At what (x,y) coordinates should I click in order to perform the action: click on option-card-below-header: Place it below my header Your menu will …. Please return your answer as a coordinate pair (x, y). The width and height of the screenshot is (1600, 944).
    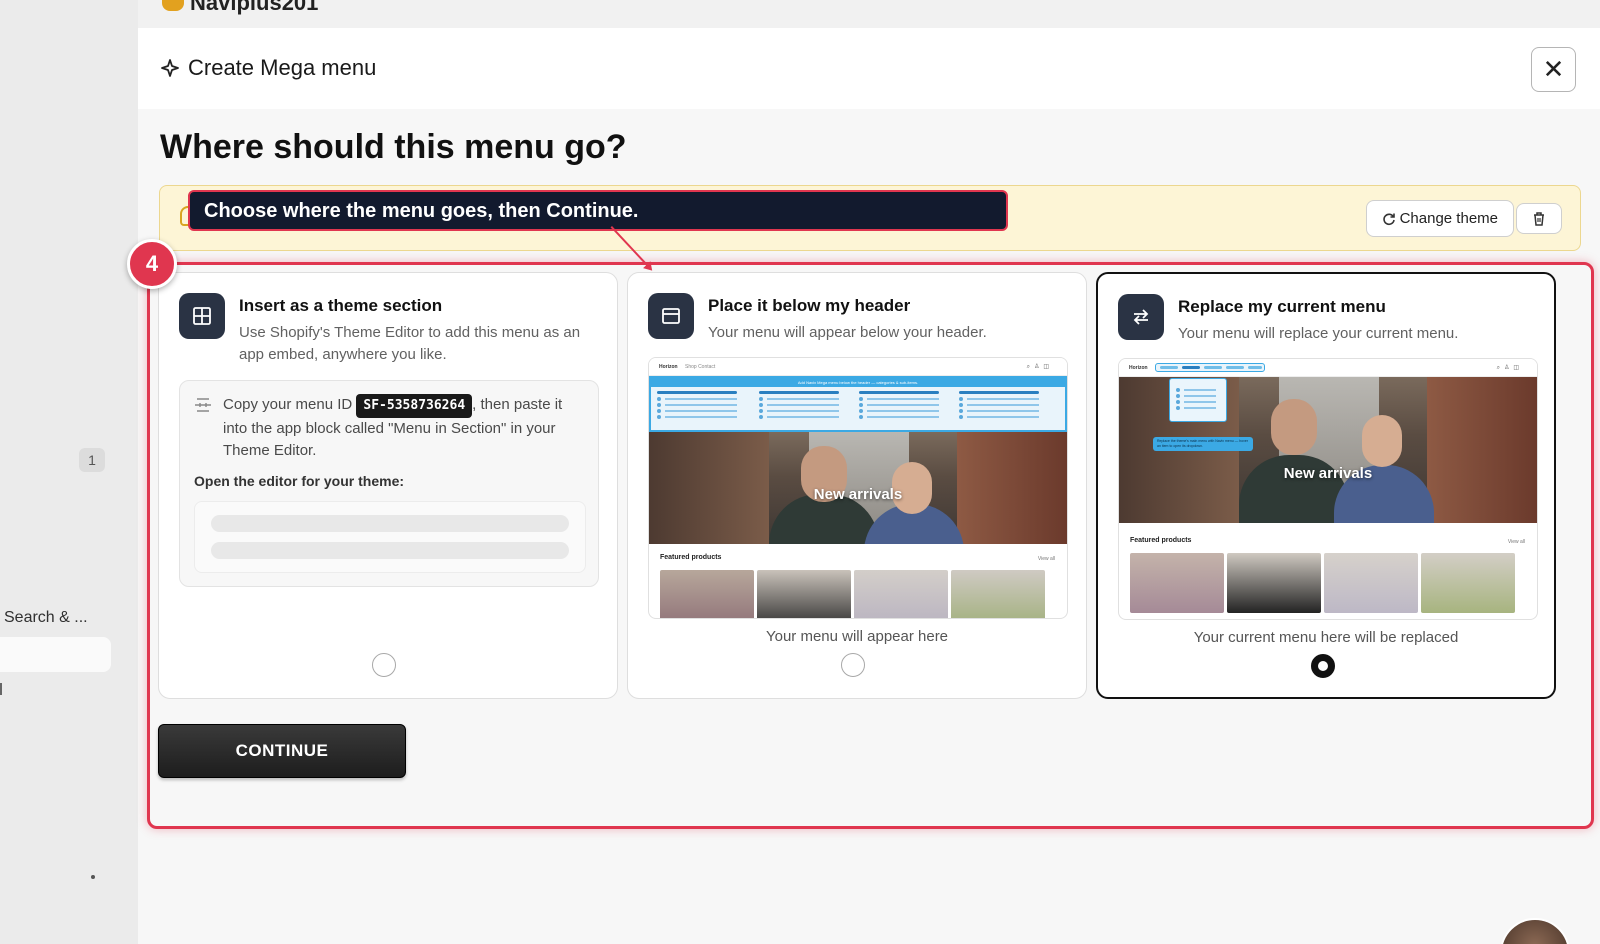
    Looking at the image, I should click on (857, 485).